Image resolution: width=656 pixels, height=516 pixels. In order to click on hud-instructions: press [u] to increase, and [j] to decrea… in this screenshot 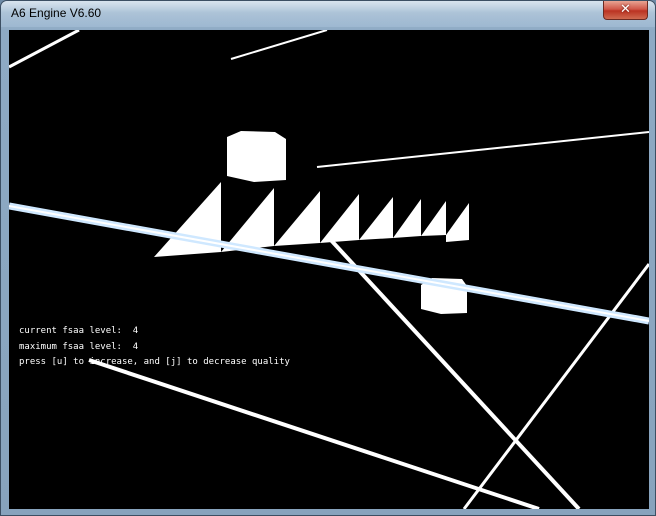, I will do `click(154, 362)`.